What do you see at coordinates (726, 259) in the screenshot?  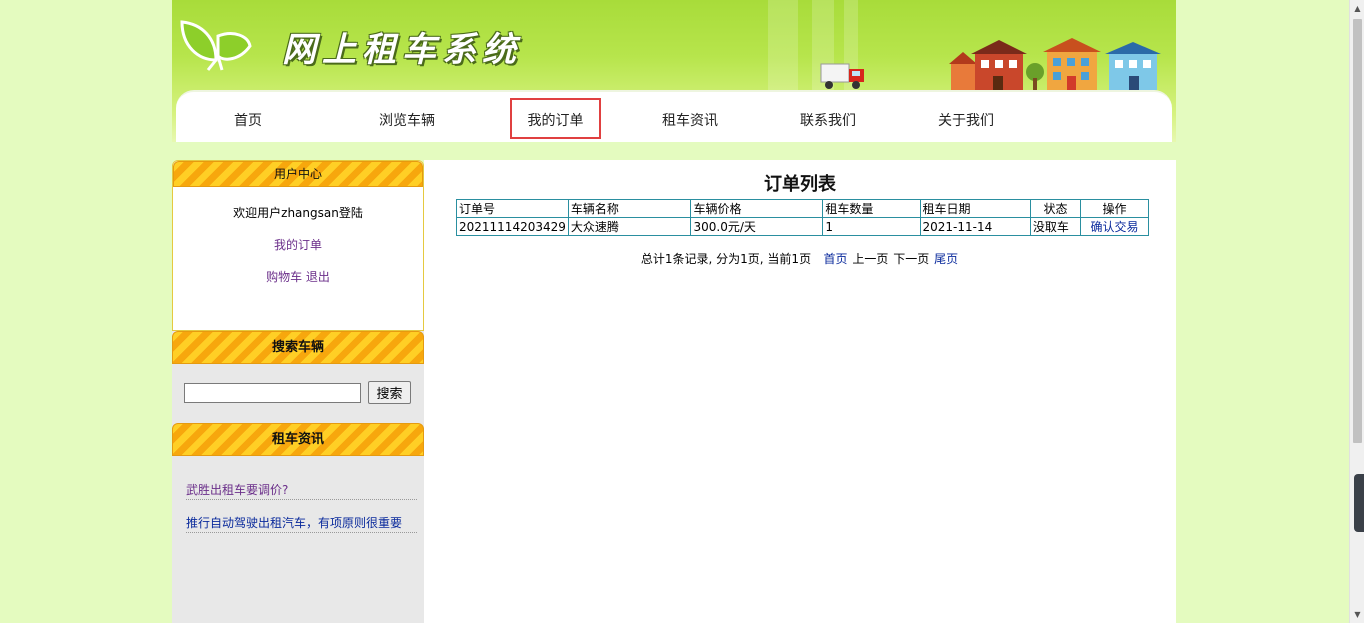 I see `pagination-summary: 总计1条记录, 分为1页, 当前1页` at bounding box center [726, 259].